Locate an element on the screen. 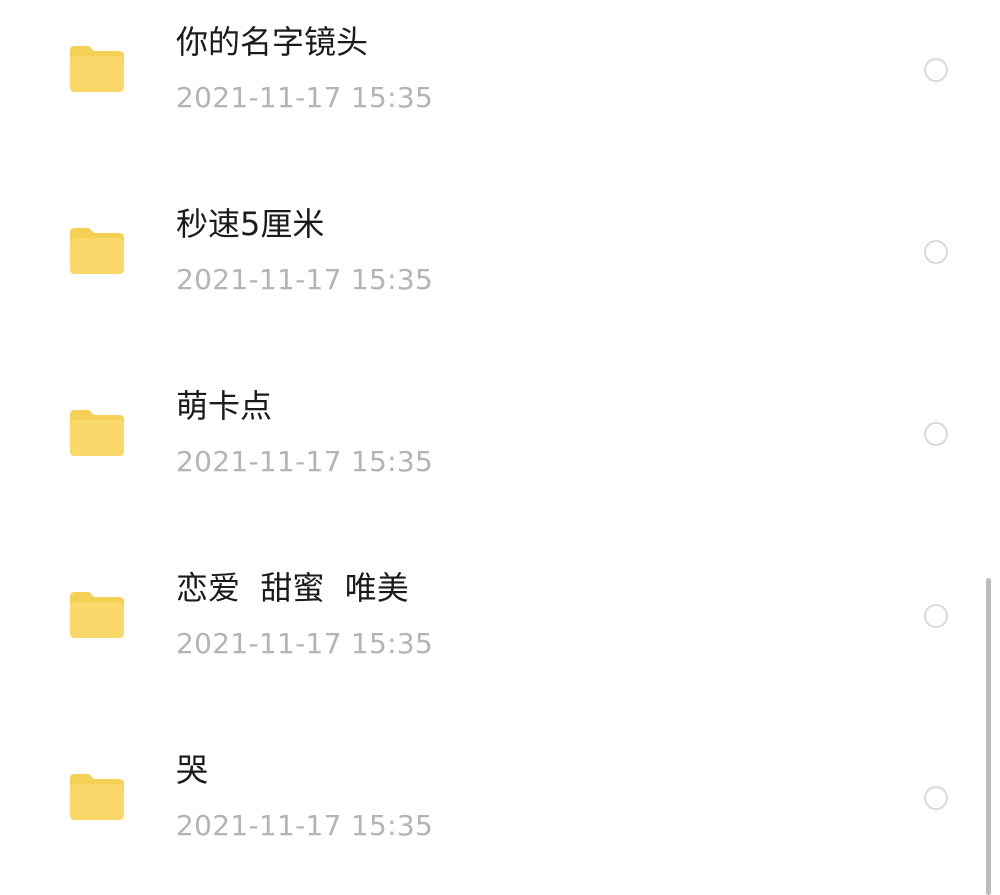 This screenshot has height=895, width=1000. file-name: 秒速5厘米 is located at coordinates (250, 224).